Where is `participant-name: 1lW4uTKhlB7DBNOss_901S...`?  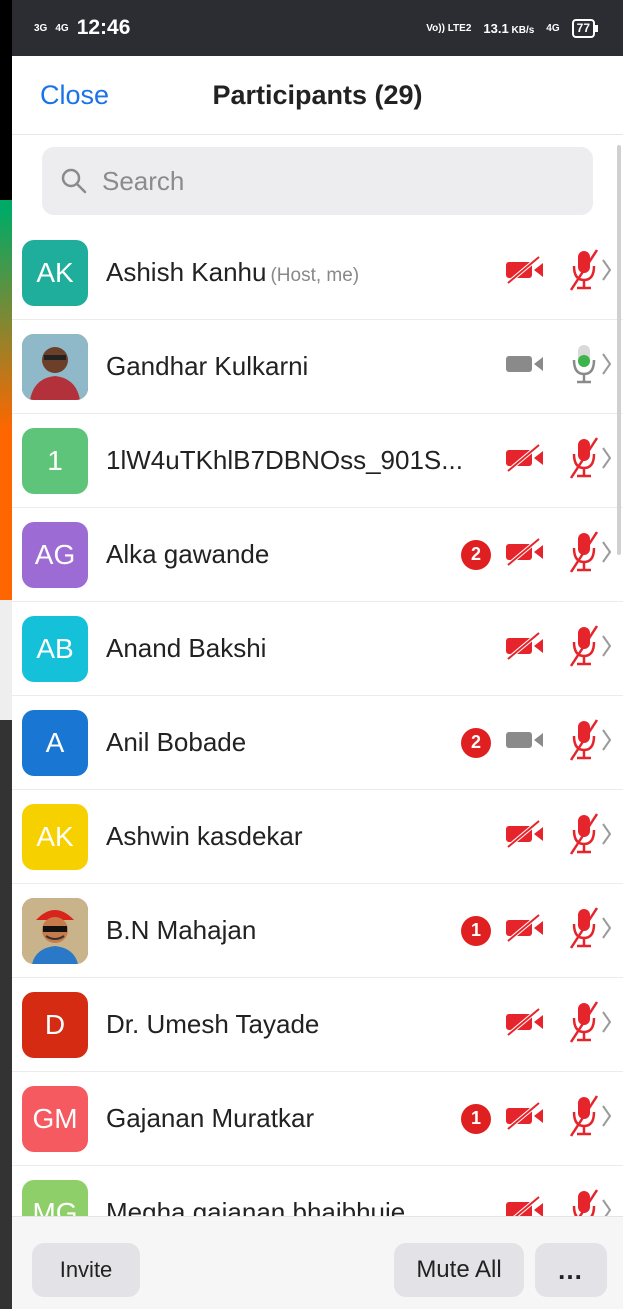 participant-name: 1lW4uTKhlB7DBNOss_901S... is located at coordinates (284, 460).